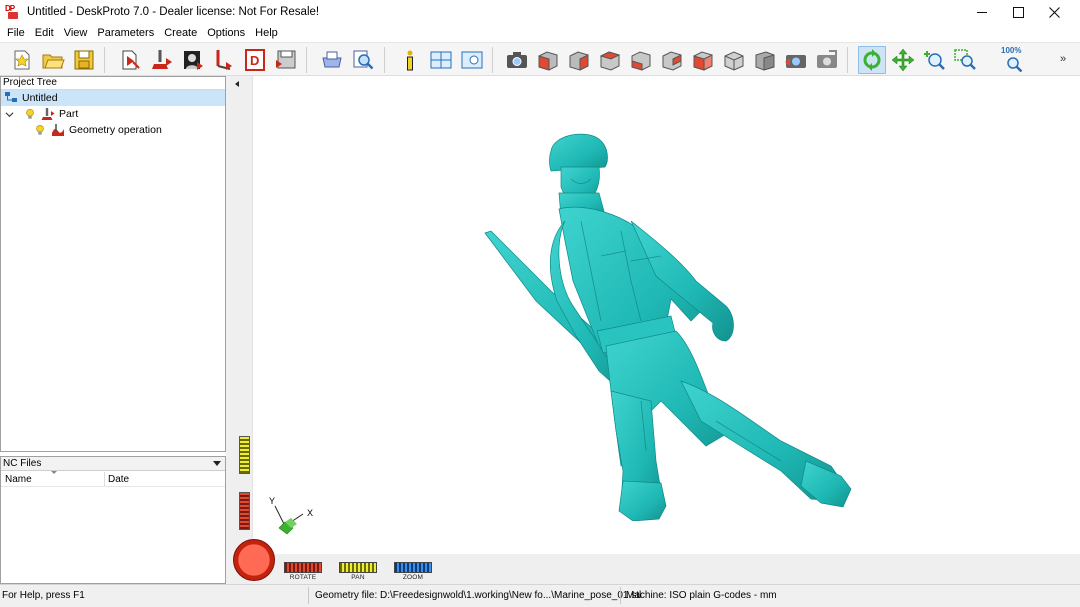 This screenshot has height=607, width=1080. I want to click on view-left-button, so click(610, 60).